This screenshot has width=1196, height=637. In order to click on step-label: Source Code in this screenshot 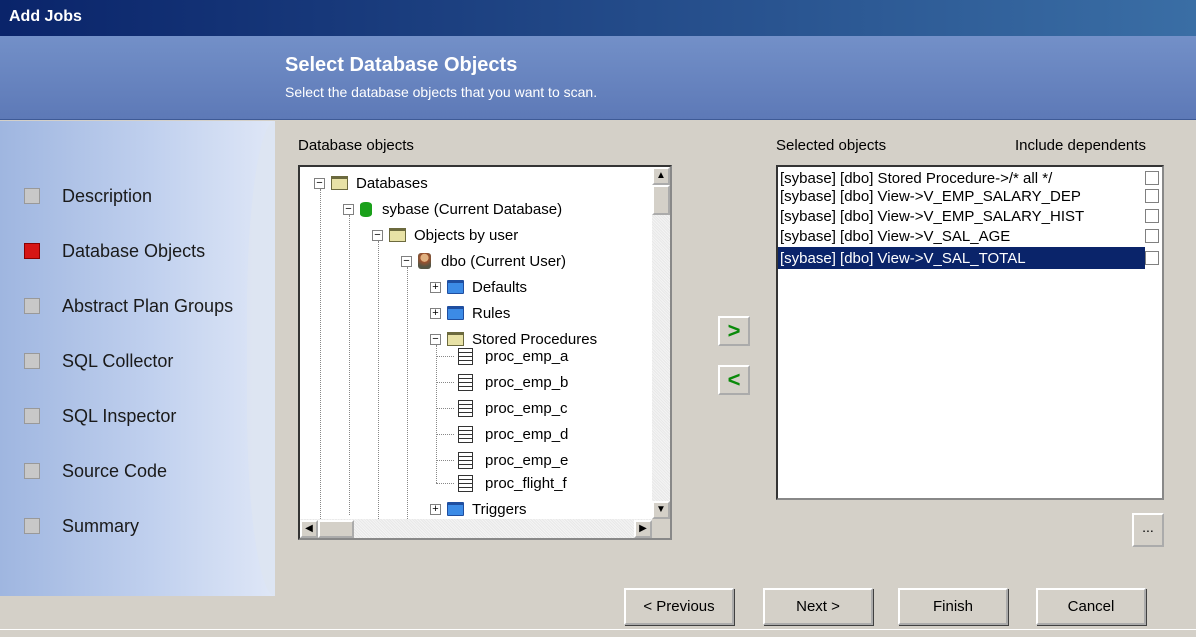, I will do `click(115, 470)`.